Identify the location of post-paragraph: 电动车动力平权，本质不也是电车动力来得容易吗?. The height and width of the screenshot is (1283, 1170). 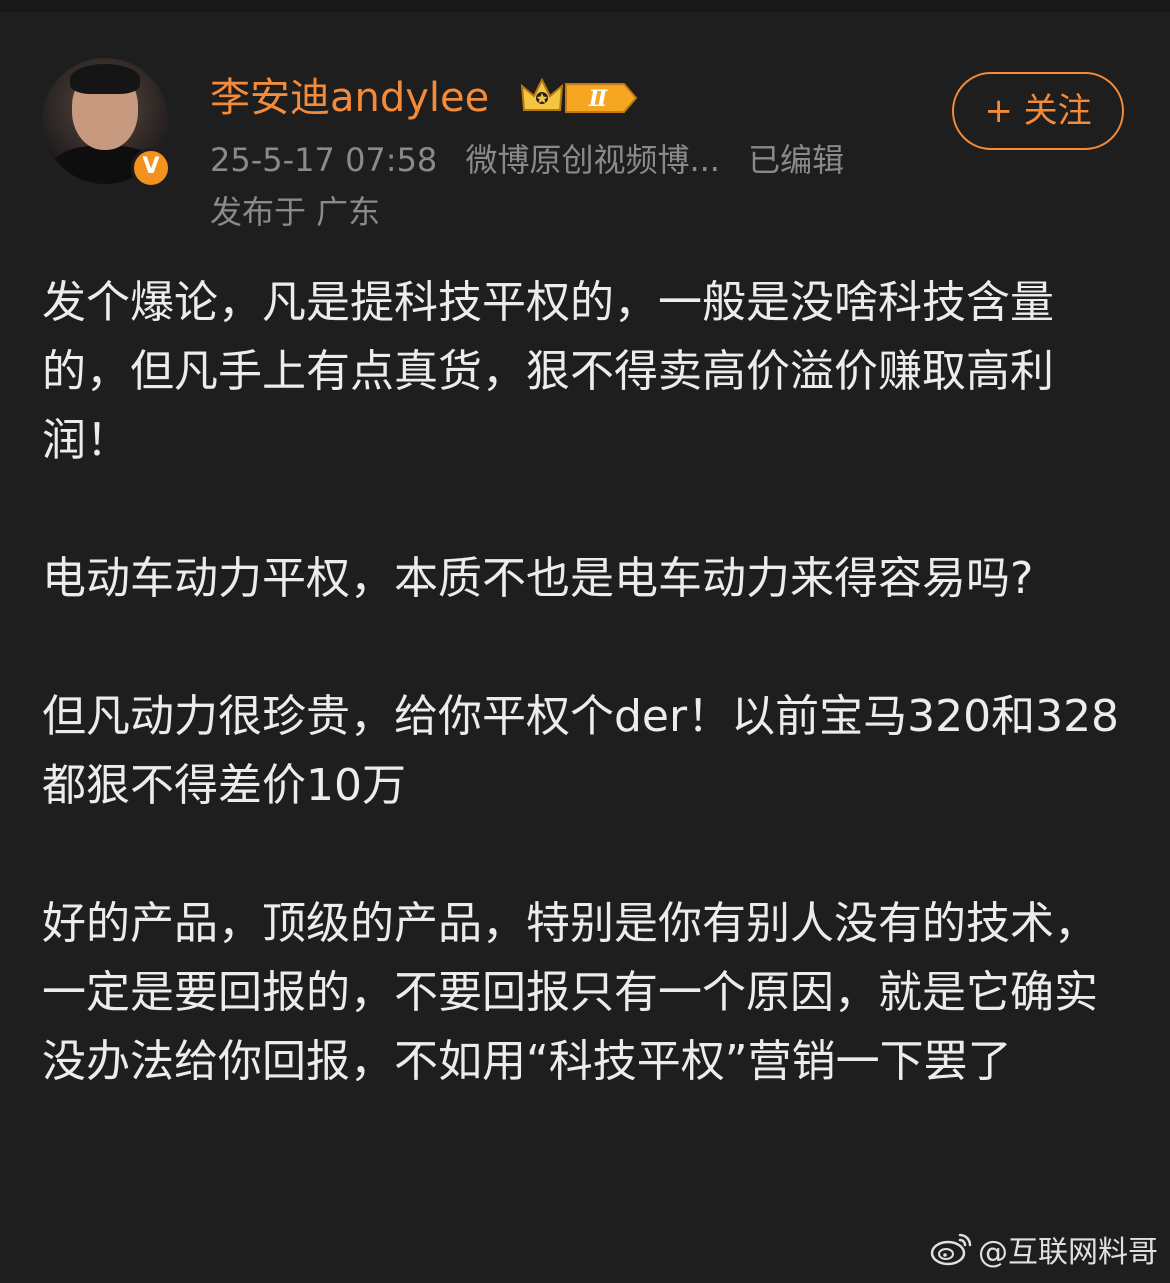
(538, 578).